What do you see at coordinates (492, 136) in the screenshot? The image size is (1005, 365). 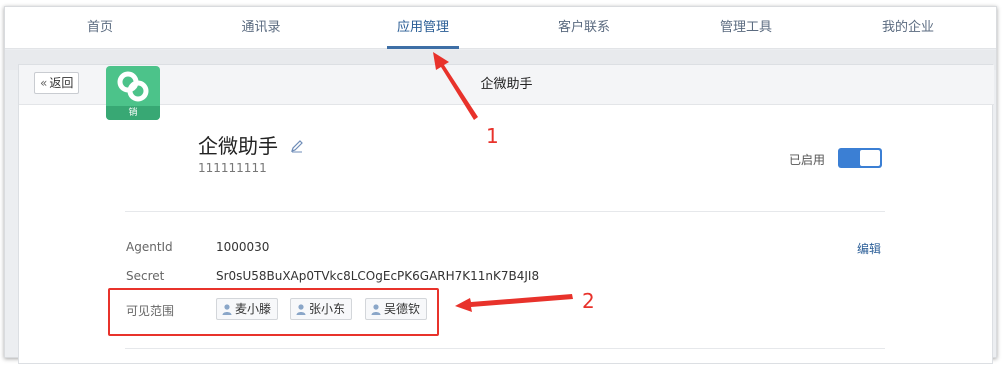 I see `annotation-marker-1: 1` at bounding box center [492, 136].